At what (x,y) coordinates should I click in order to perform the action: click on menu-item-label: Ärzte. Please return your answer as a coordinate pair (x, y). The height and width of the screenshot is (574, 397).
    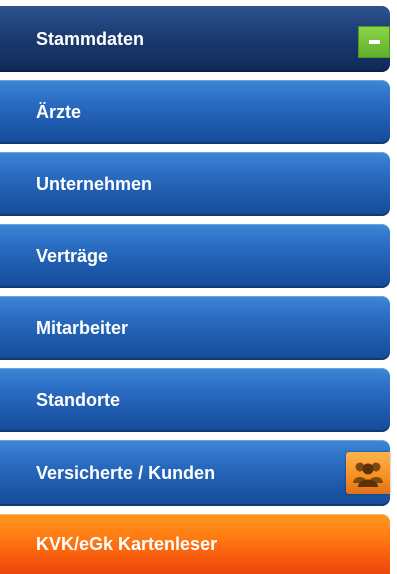
    Looking at the image, I should click on (59, 112).